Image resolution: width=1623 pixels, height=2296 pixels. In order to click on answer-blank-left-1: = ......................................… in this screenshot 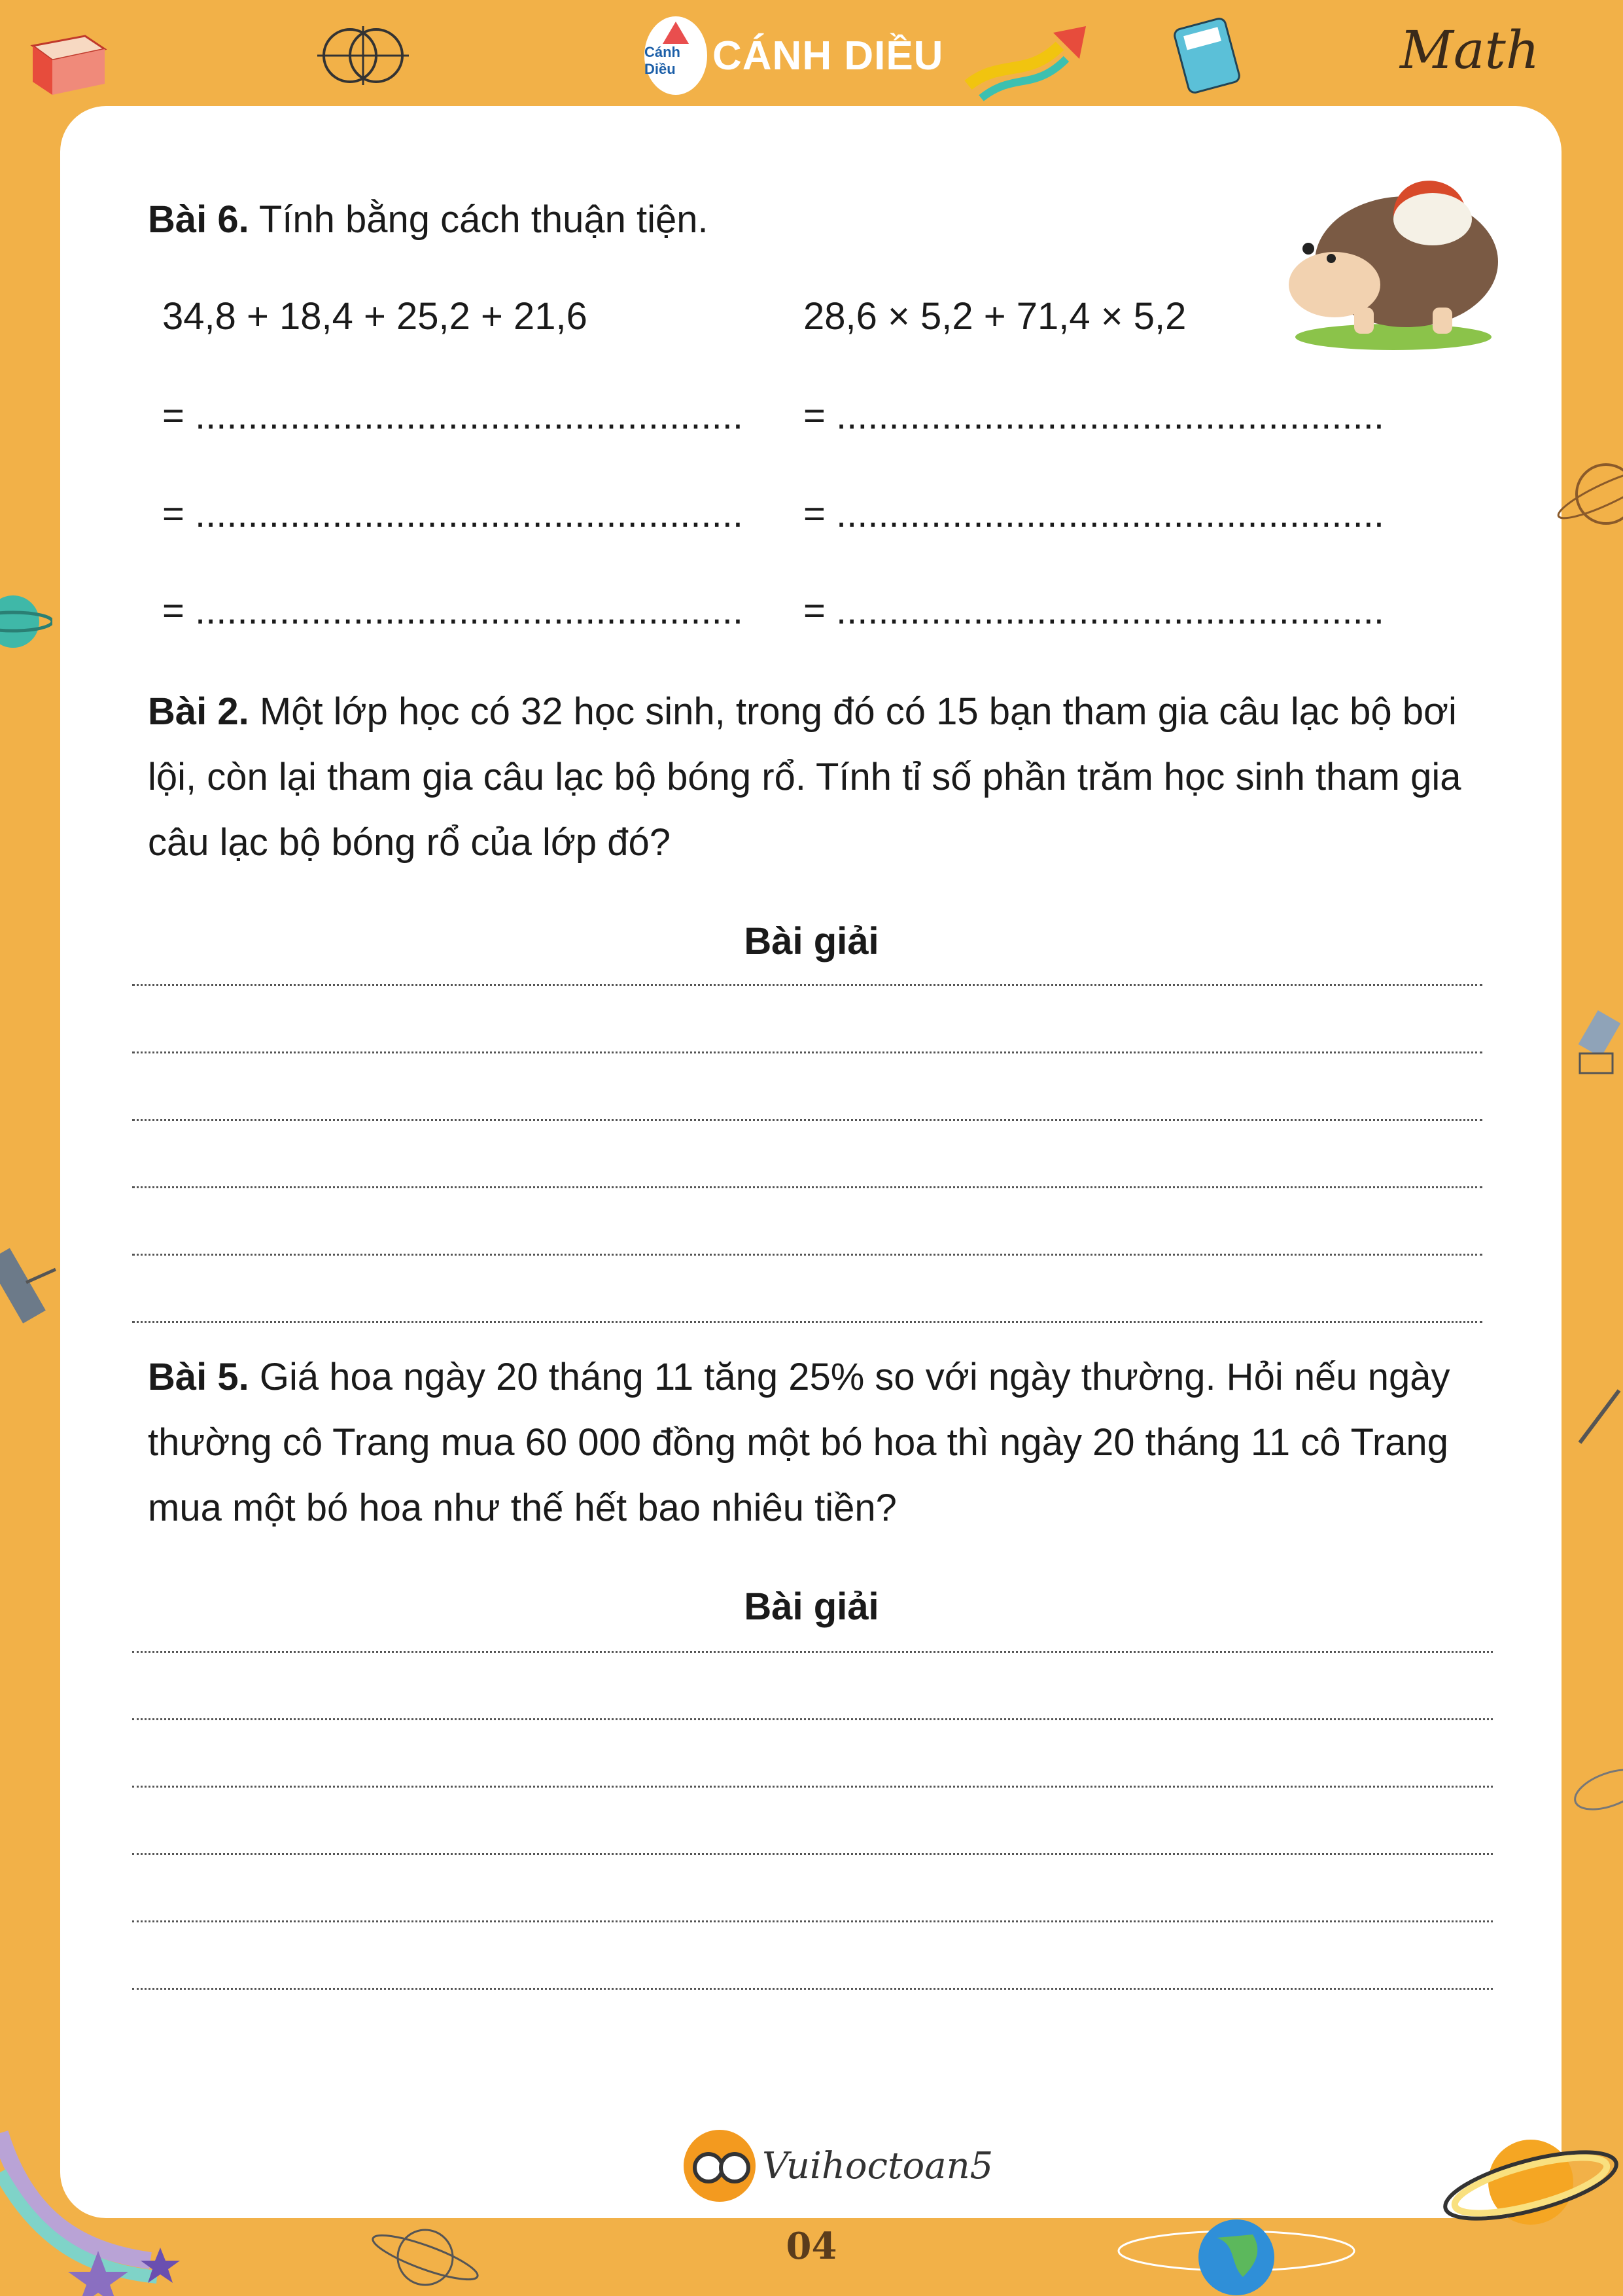, I will do `click(453, 416)`.